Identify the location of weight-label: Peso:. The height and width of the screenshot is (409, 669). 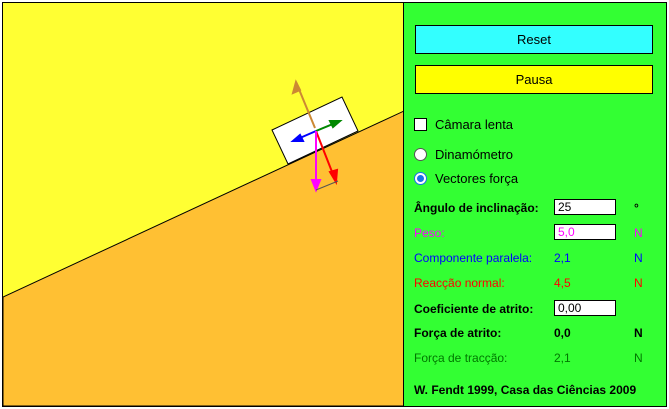
(429, 233).